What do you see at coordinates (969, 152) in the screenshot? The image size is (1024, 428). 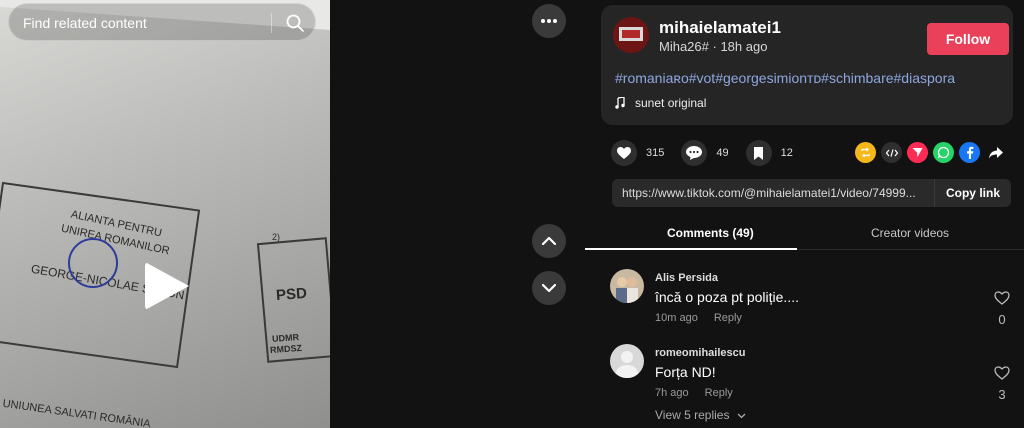 I see `facebook-icon` at bounding box center [969, 152].